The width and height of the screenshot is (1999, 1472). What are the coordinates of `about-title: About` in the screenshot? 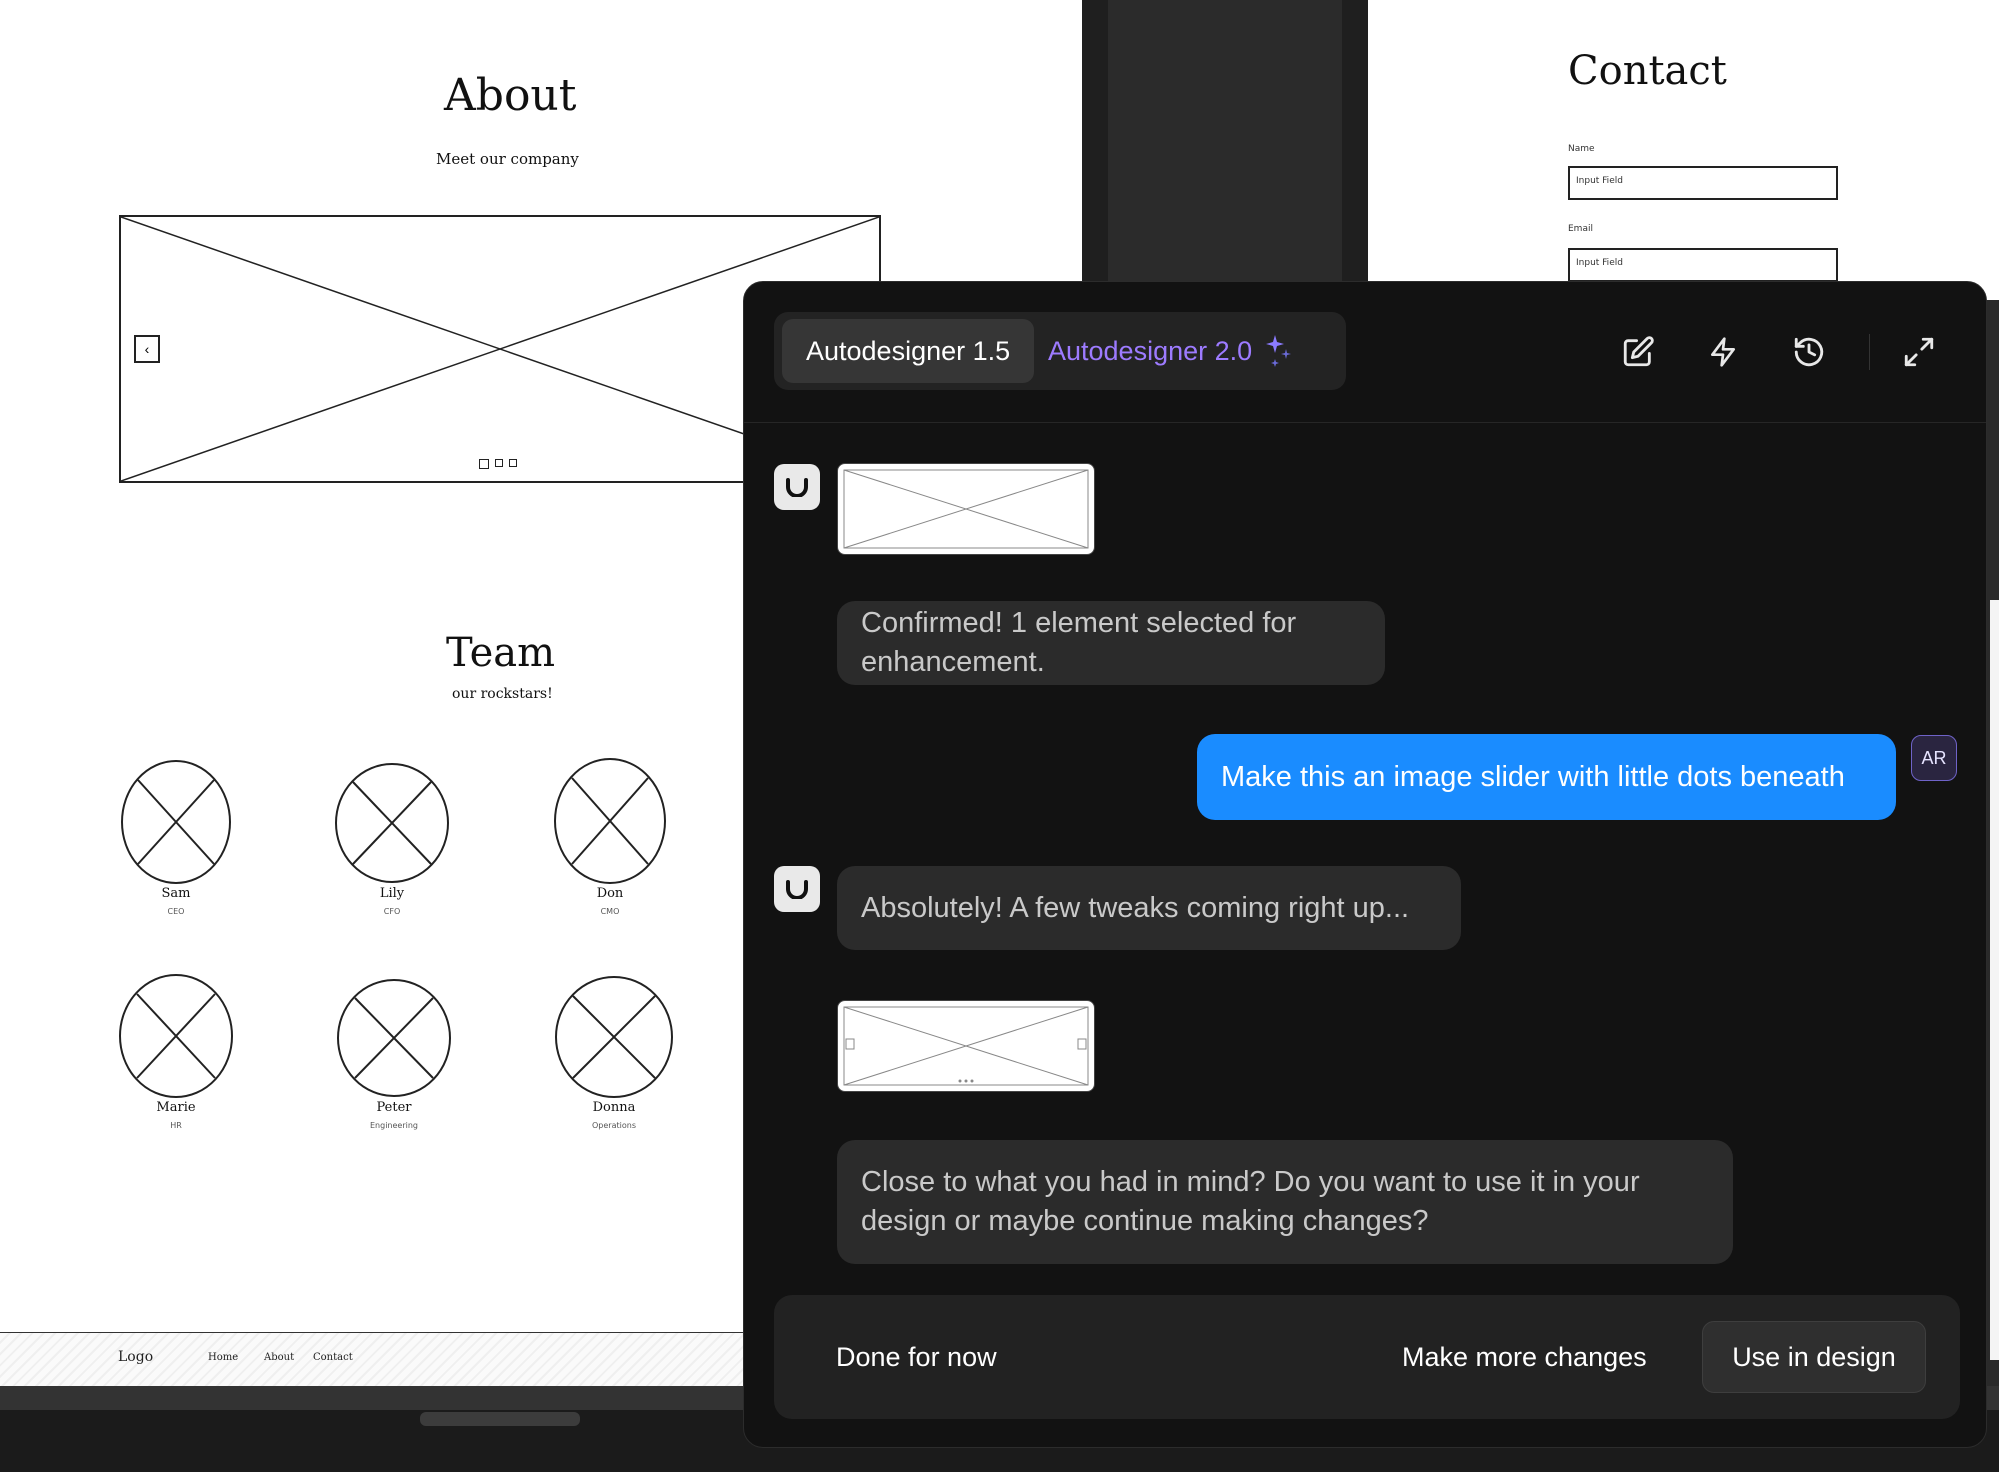 It's located at (510, 95).